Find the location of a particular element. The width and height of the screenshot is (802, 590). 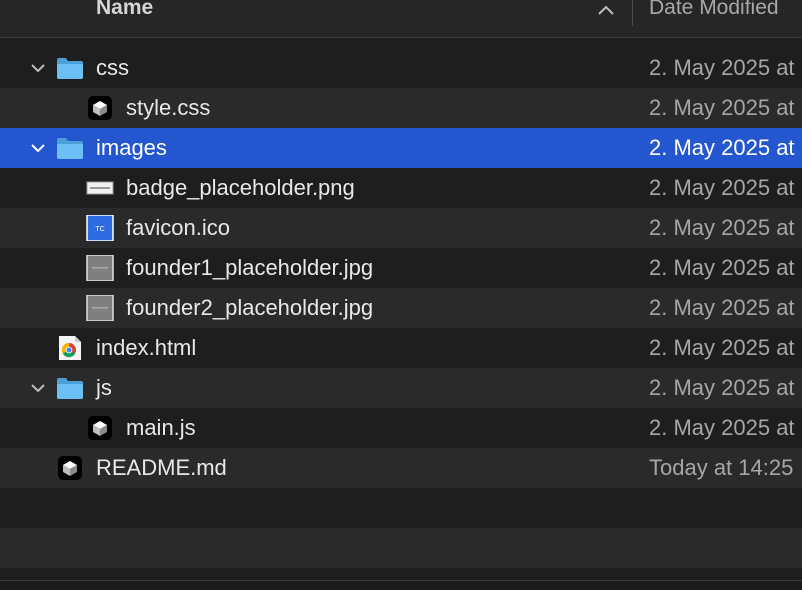

list-item-css: css 2. May 2025 at is located at coordinates (401, 68).